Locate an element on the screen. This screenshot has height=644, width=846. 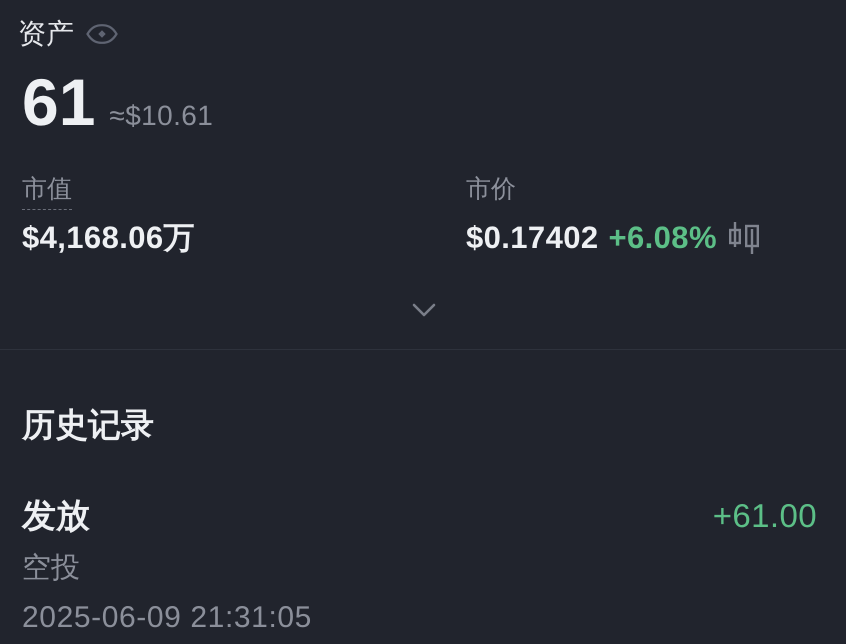
asset-amount: 61 is located at coordinates (59, 102).